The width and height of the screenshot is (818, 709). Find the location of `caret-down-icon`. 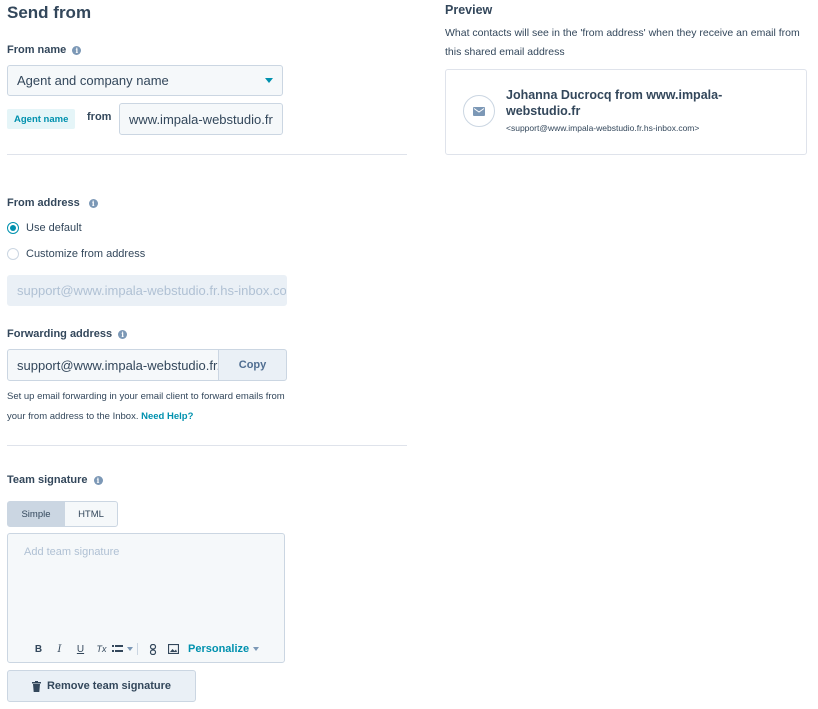

caret-down-icon is located at coordinates (269, 80).